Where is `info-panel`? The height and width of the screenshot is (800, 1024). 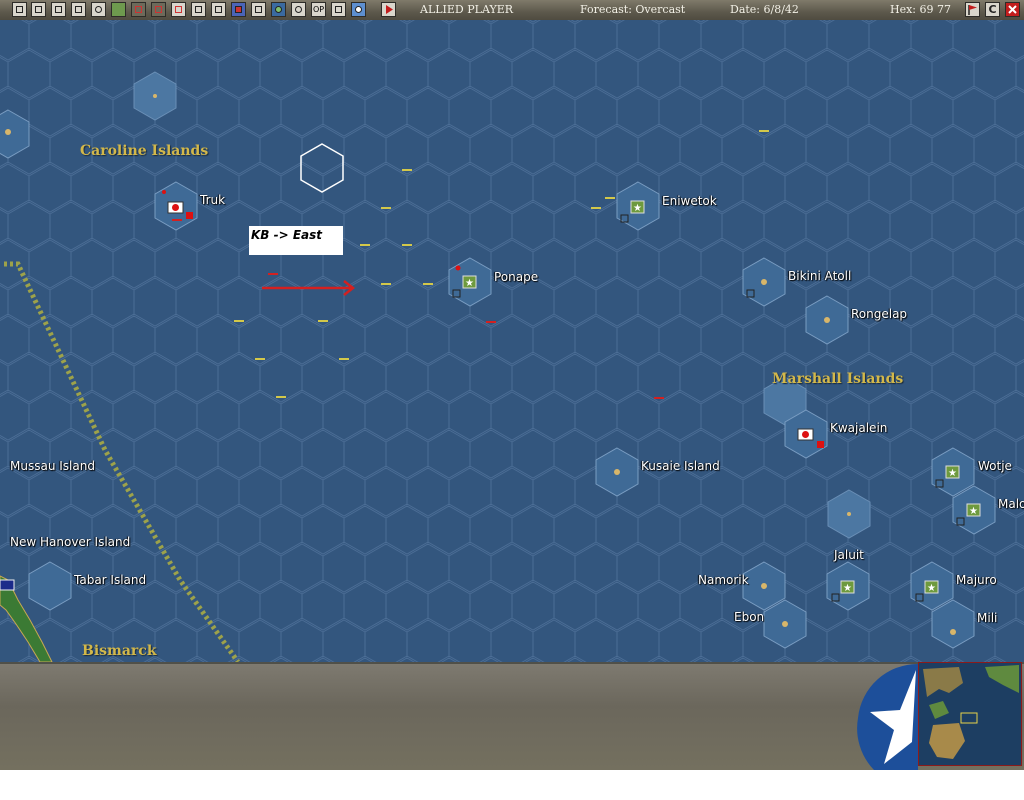
info-panel is located at coordinates (512, 716).